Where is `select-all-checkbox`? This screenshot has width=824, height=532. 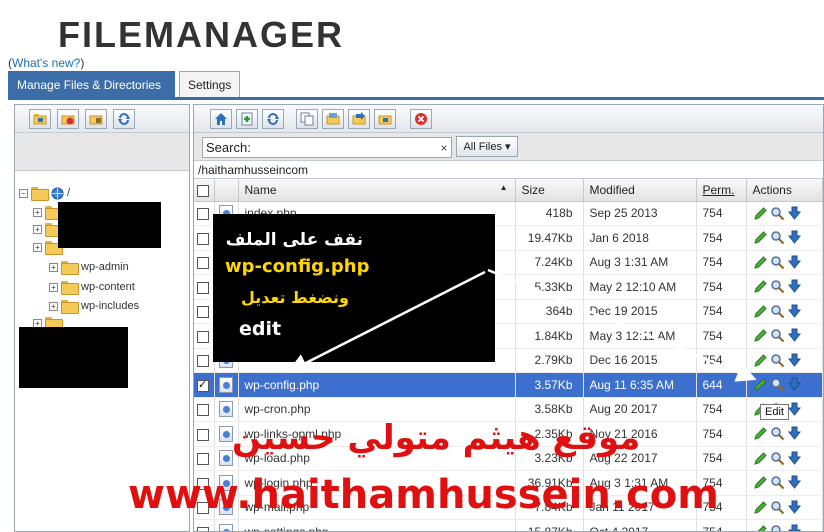 select-all-checkbox is located at coordinates (203, 190).